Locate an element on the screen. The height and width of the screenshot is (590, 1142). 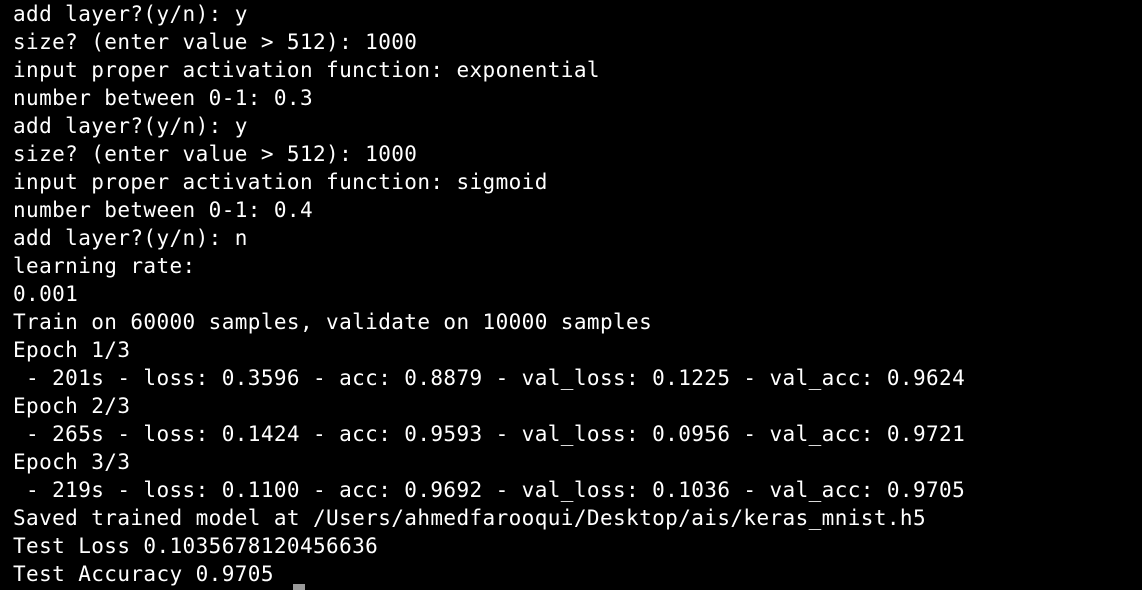
terminal-line: number between 0-1: 0.3 is located at coordinates (163, 98).